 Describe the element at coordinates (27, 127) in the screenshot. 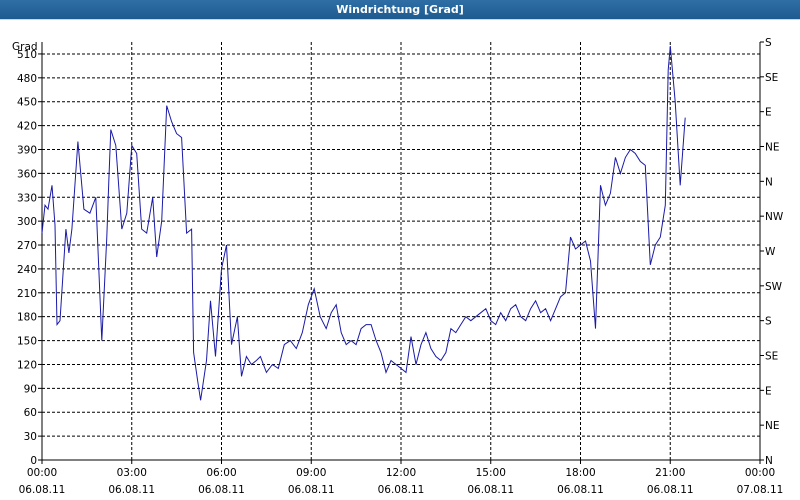

I see `y-tick-label: 420` at that location.